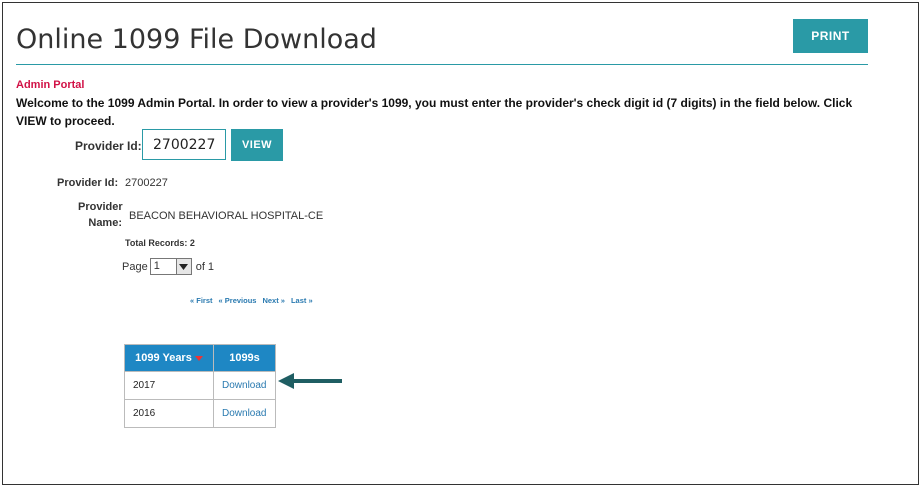  Describe the element at coordinates (105, 223) in the screenshot. I see `provider-name-label-line-2: Name:` at that location.